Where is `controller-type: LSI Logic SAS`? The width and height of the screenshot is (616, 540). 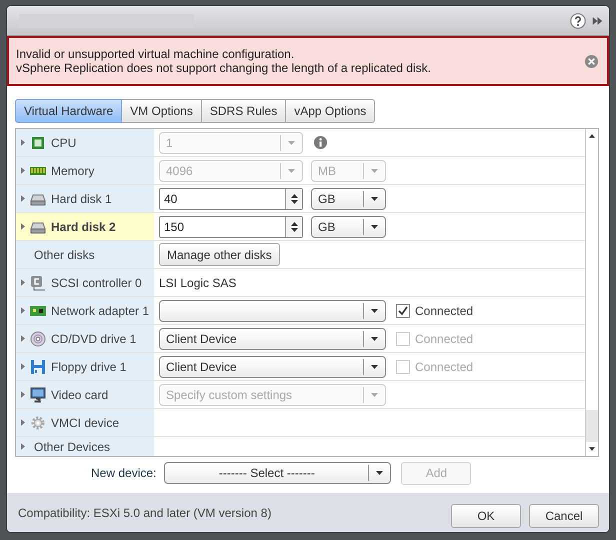
controller-type: LSI Logic SAS is located at coordinates (197, 283).